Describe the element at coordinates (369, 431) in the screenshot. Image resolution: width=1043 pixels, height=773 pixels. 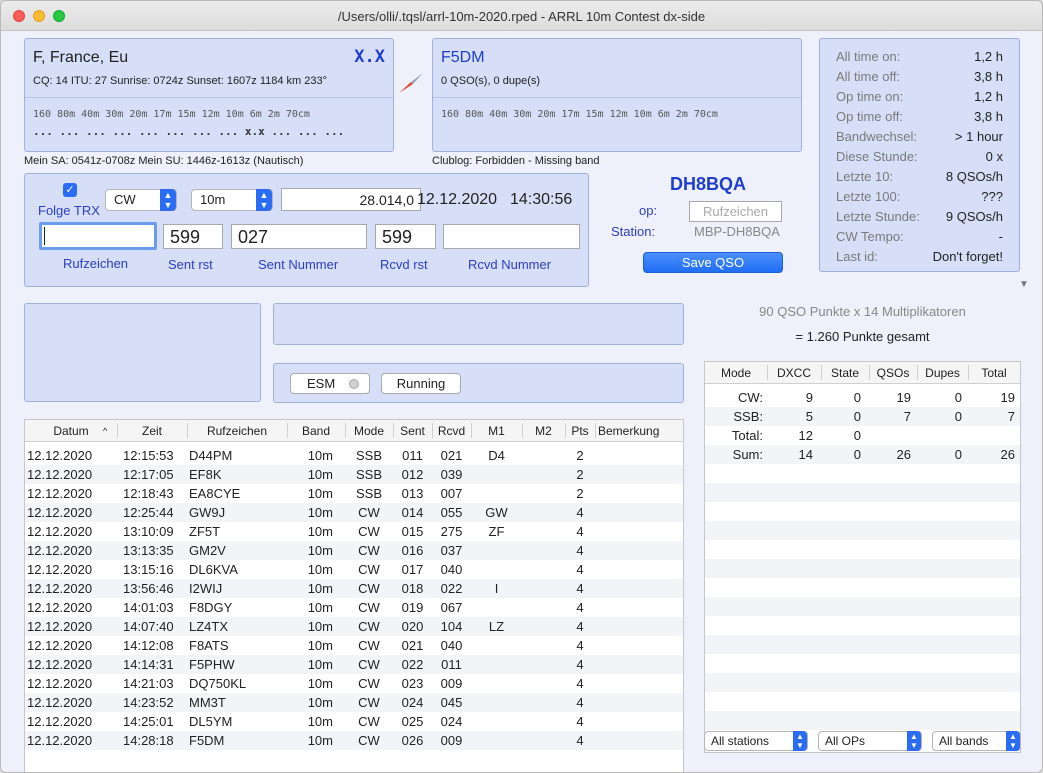
I see `column-header-mode: Mode` at that location.